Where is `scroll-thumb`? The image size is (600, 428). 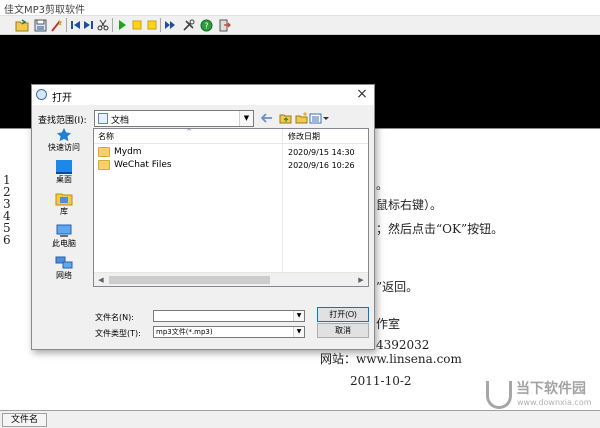 scroll-thumb is located at coordinates (189, 280).